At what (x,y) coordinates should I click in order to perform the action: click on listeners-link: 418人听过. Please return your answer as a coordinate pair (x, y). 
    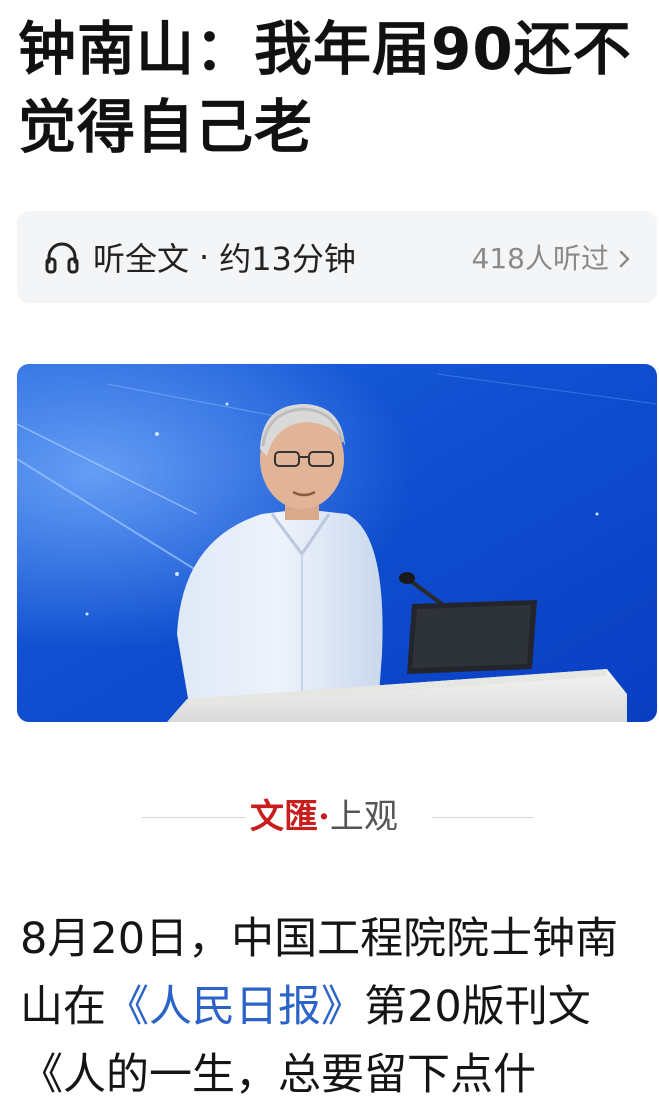
    Looking at the image, I should click on (552, 257).